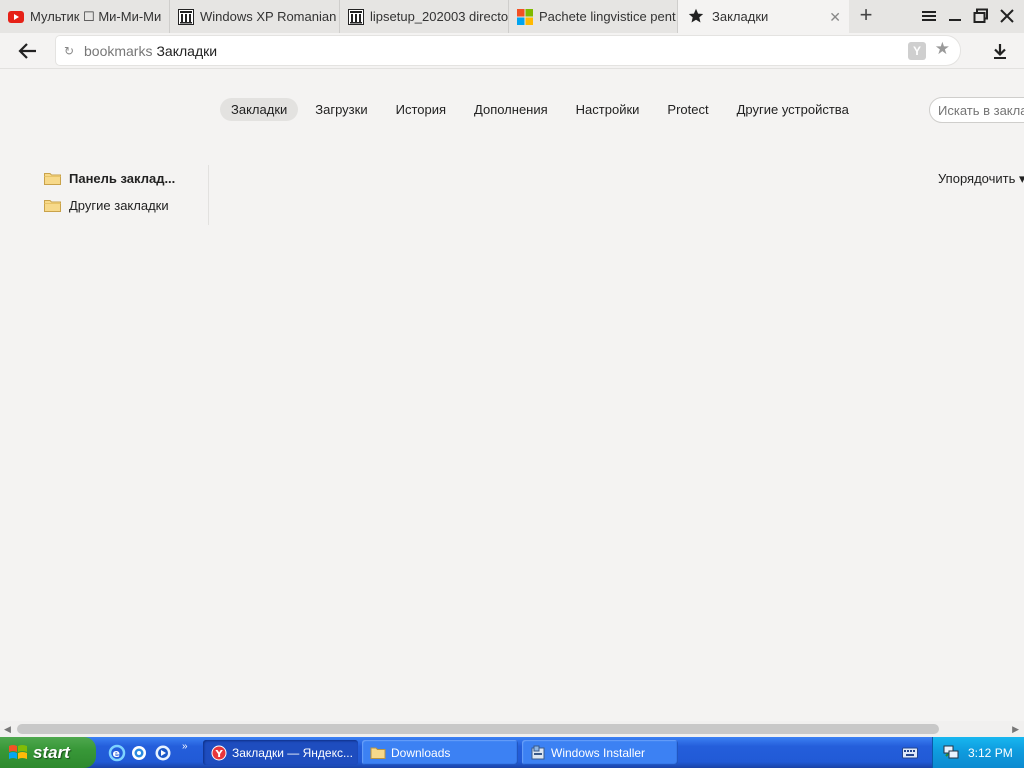  I want to click on star-icon, so click(696, 16).